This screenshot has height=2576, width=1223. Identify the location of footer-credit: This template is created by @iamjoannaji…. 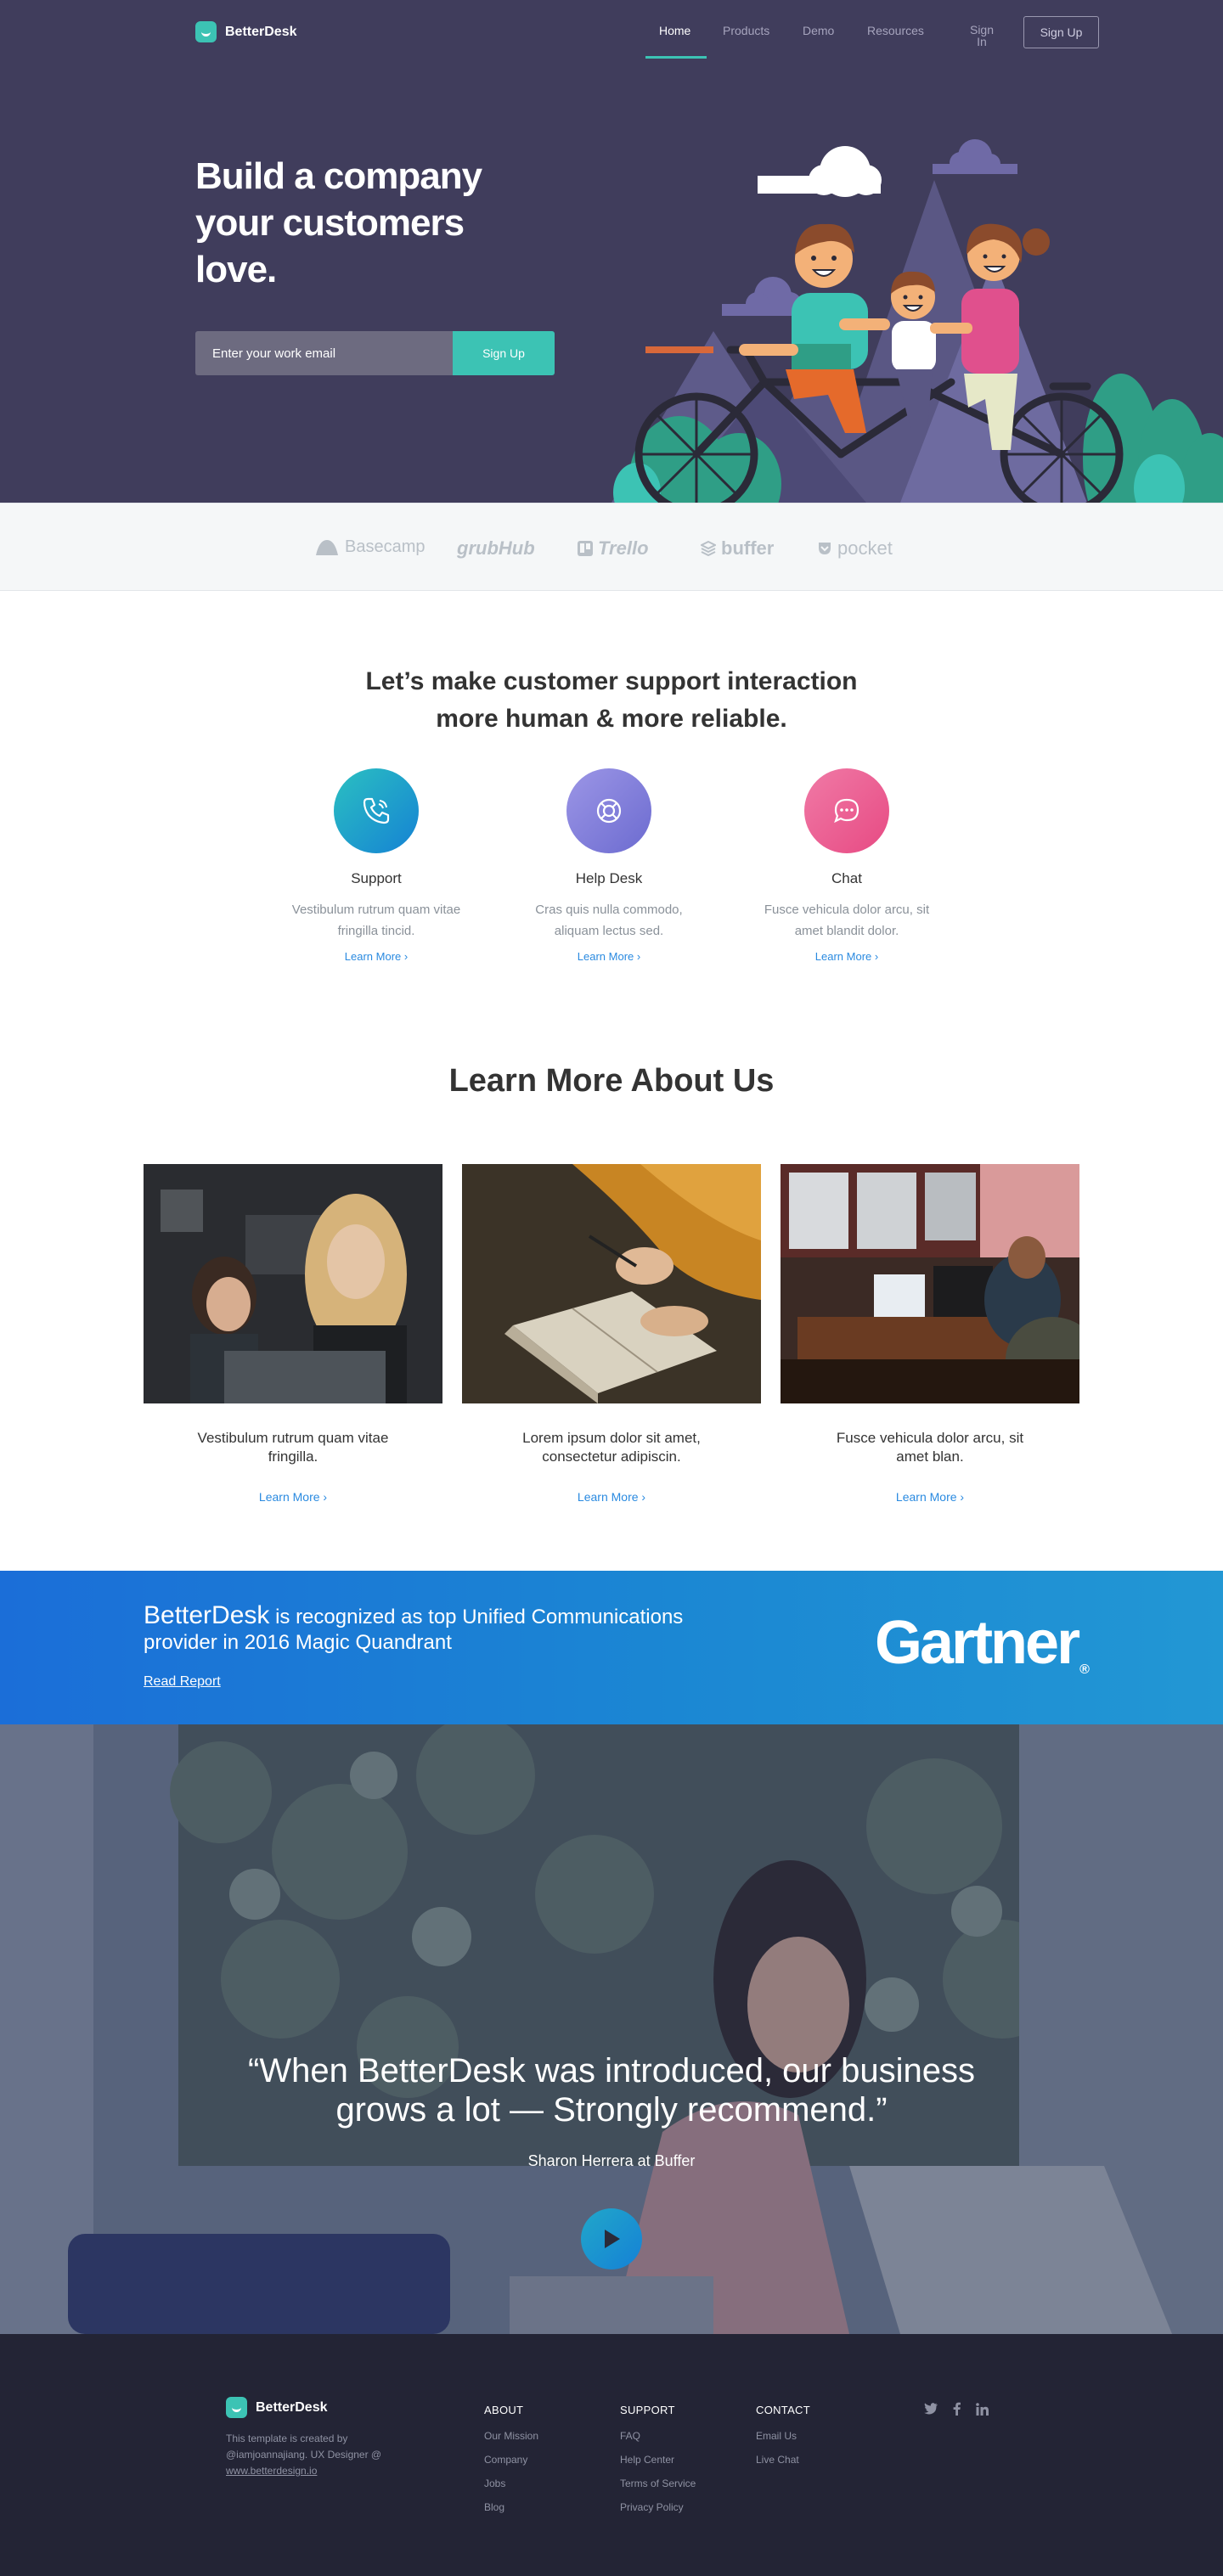
(304, 2455).